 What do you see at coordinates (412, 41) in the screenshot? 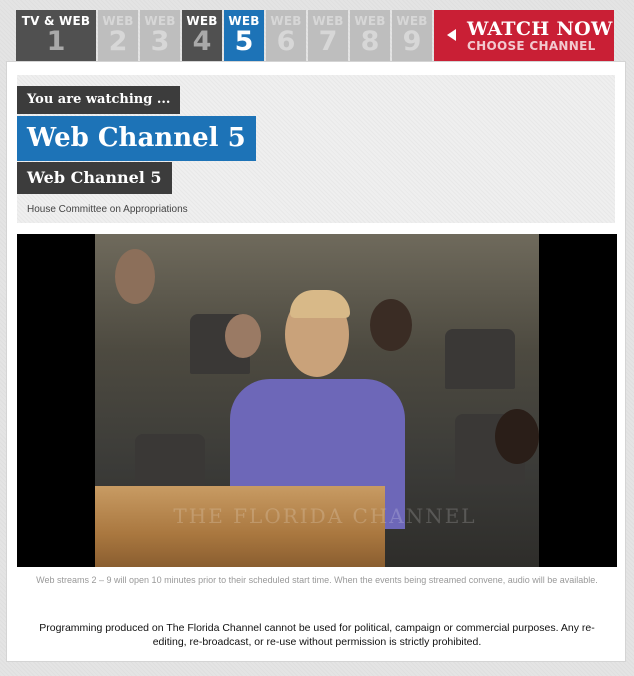
I see `tab-number: 9` at bounding box center [412, 41].